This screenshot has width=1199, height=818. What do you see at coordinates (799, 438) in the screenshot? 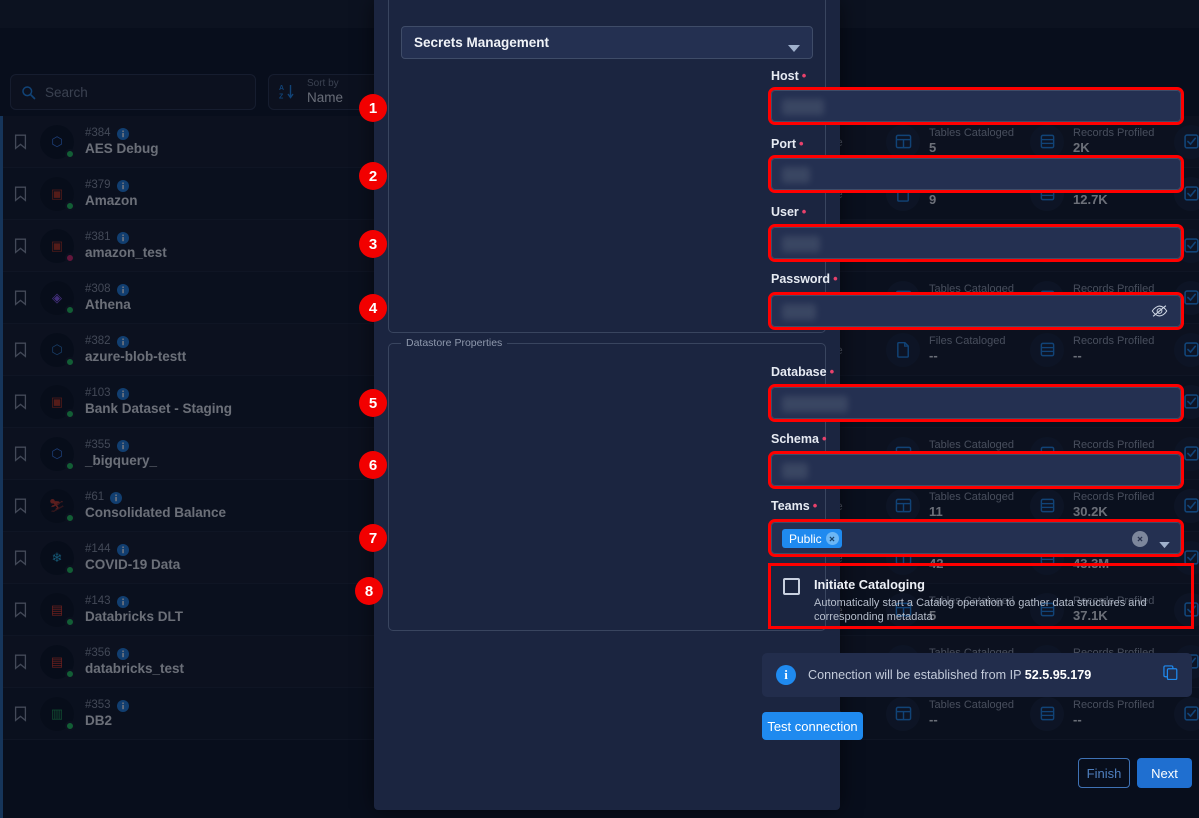
I see `schema-label: Schema •` at bounding box center [799, 438].